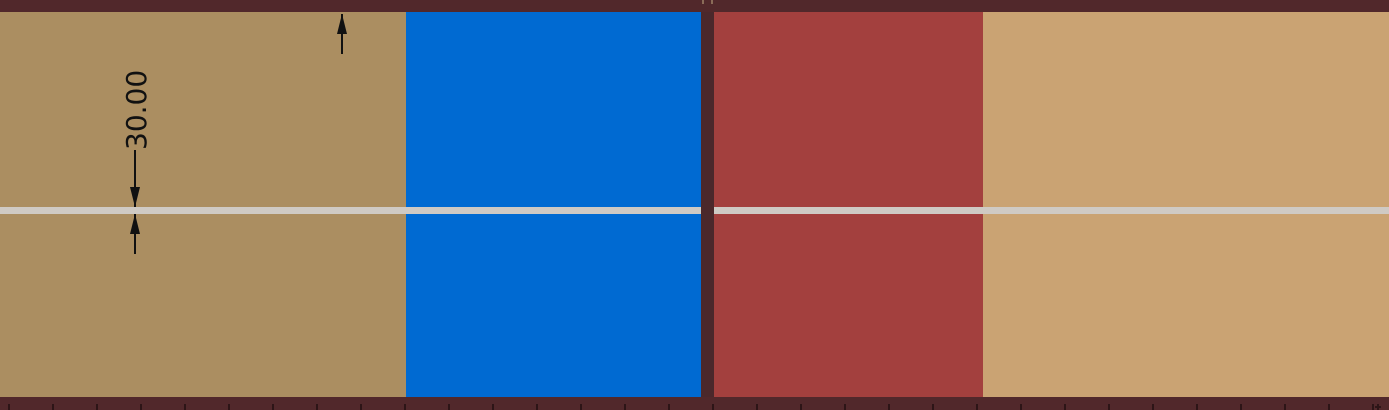 The width and height of the screenshot is (1389, 410). What do you see at coordinates (135, 197) in the screenshot?
I see `dimension-arrow-down-icon` at bounding box center [135, 197].